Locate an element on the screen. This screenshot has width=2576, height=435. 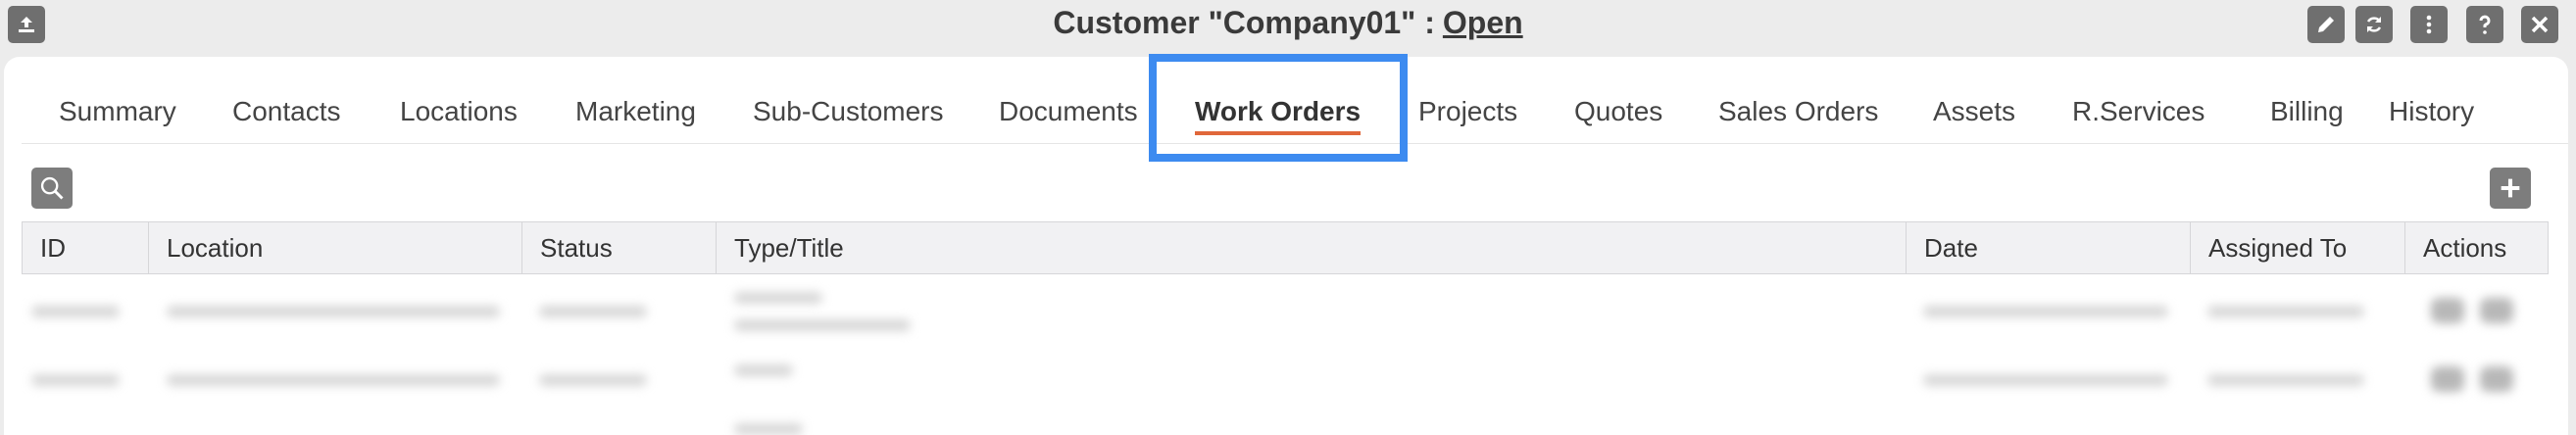
column-header-id: ID is located at coordinates (85, 247).